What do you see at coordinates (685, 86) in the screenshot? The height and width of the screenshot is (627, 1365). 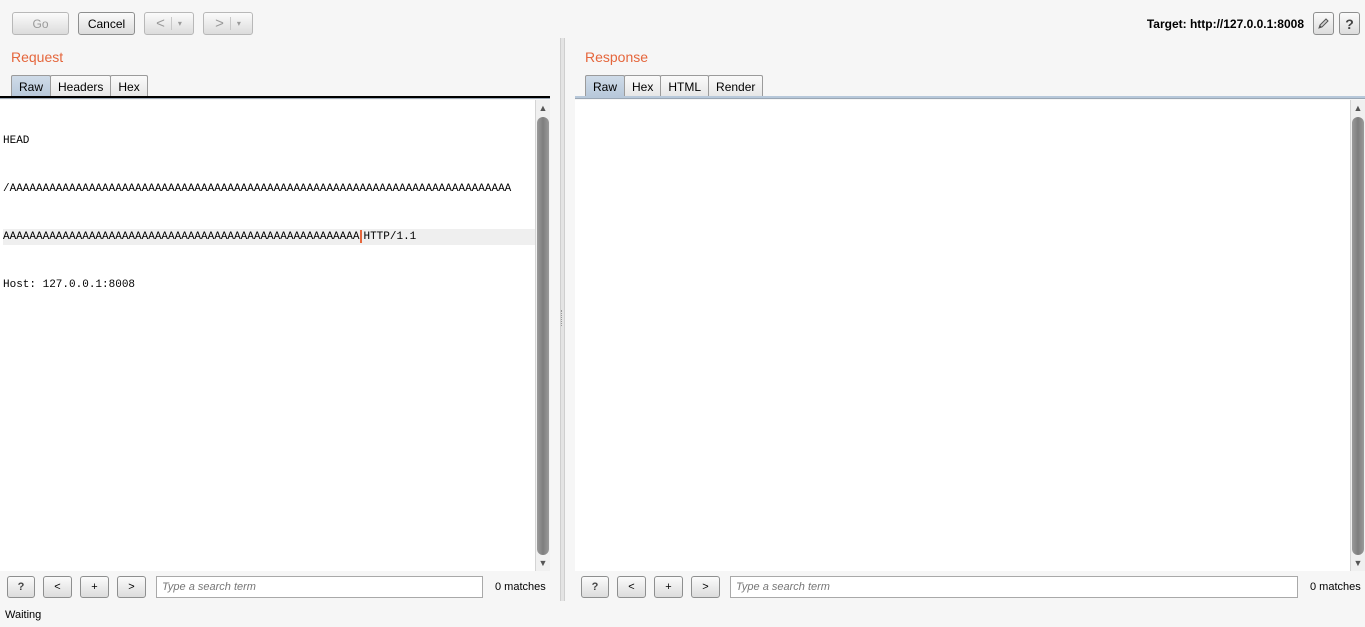 I see `tab-html: HTML` at bounding box center [685, 86].